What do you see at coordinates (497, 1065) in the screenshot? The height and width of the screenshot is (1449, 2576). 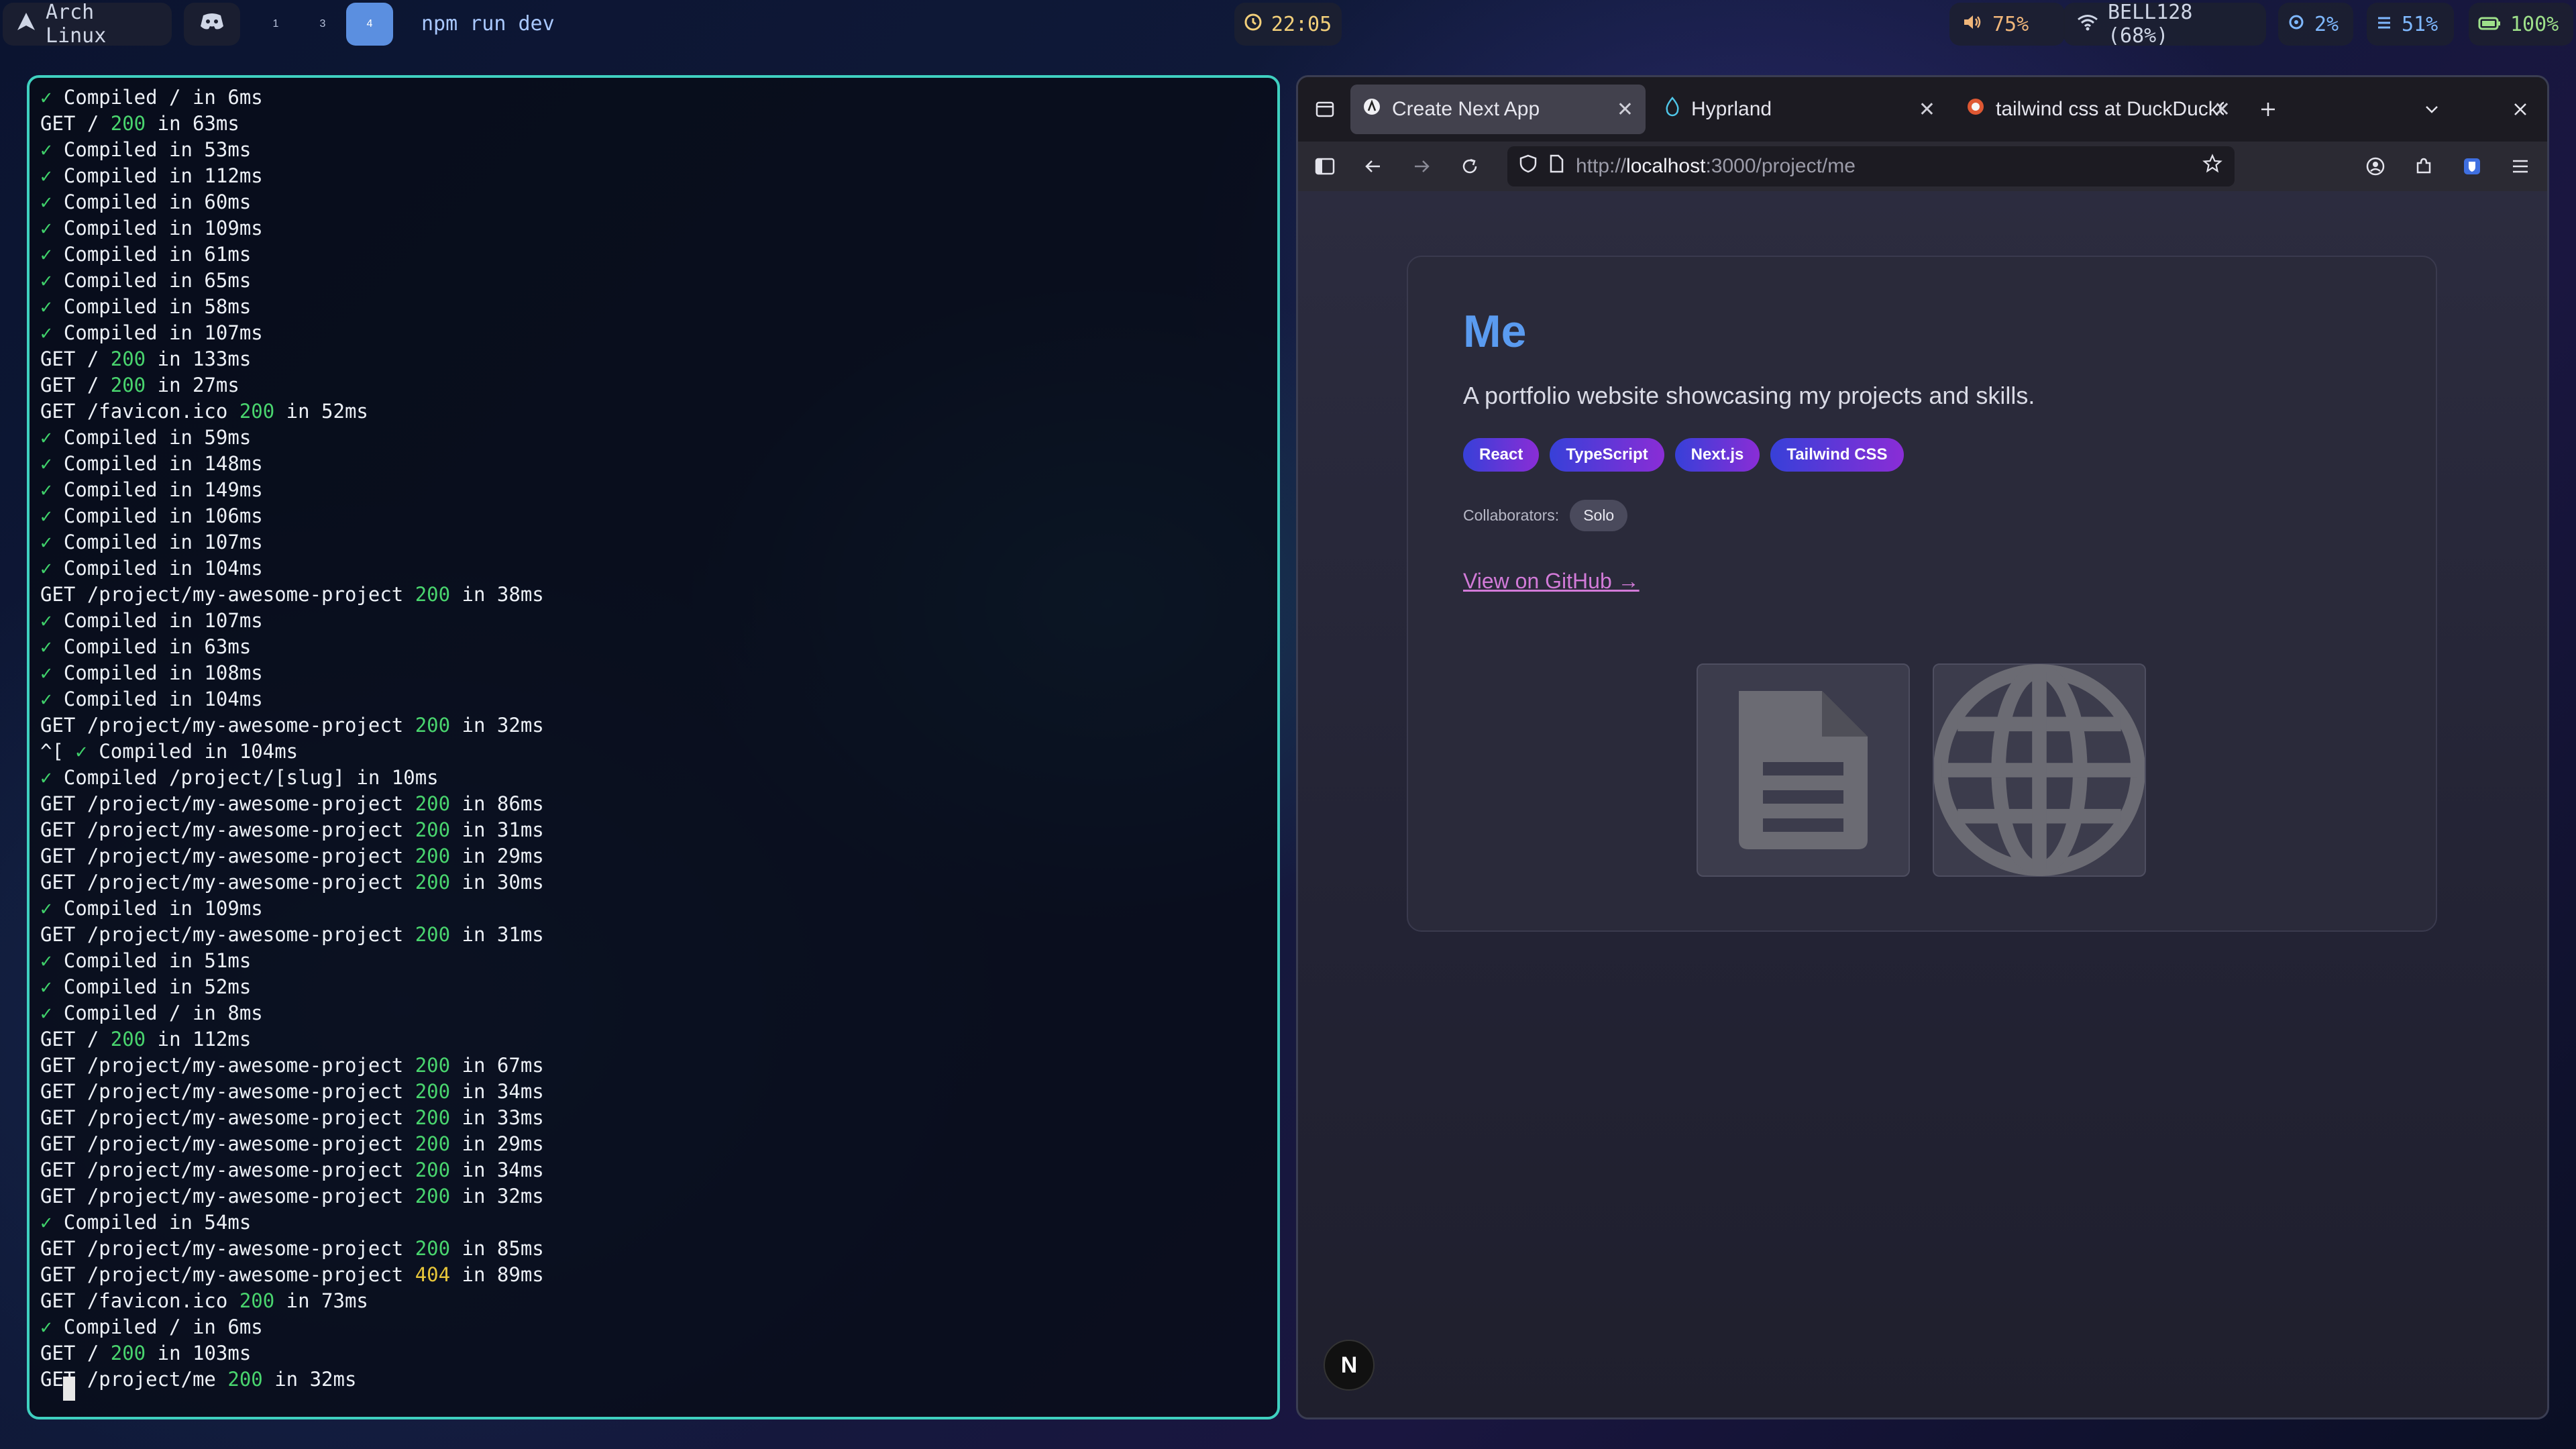 I see `log-text: in 67ms` at bounding box center [497, 1065].